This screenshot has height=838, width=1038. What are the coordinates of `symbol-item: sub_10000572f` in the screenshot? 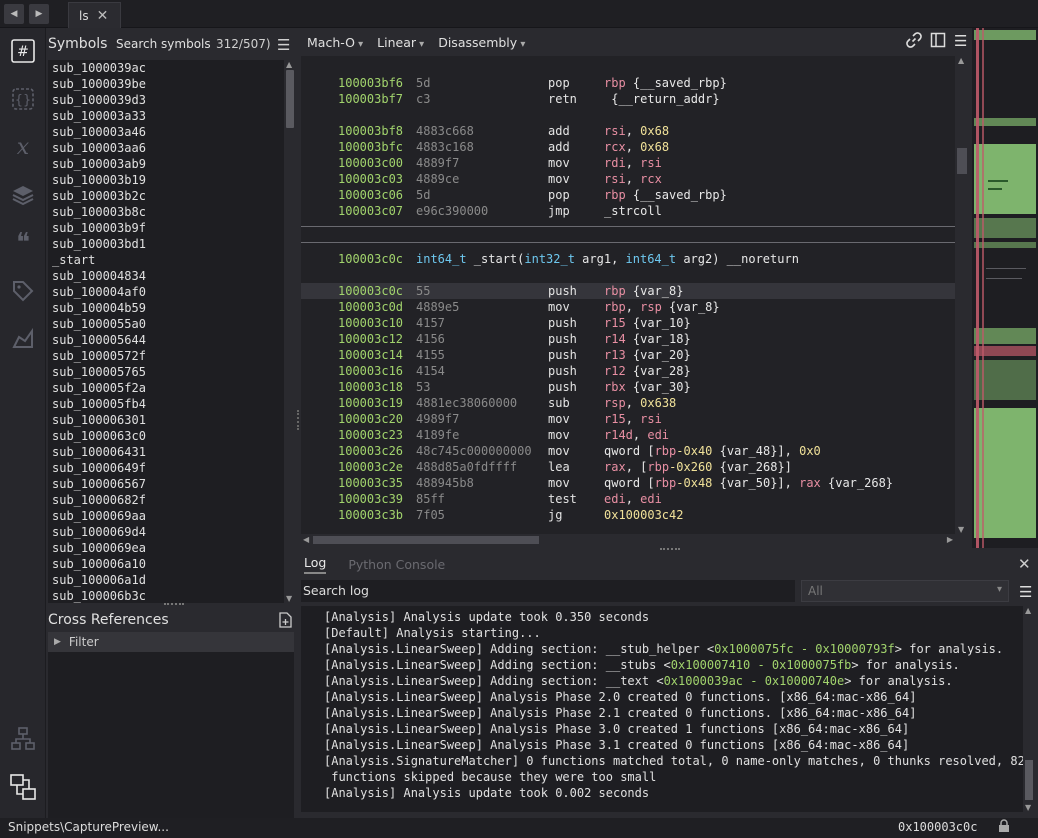 It's located at (166, 356).